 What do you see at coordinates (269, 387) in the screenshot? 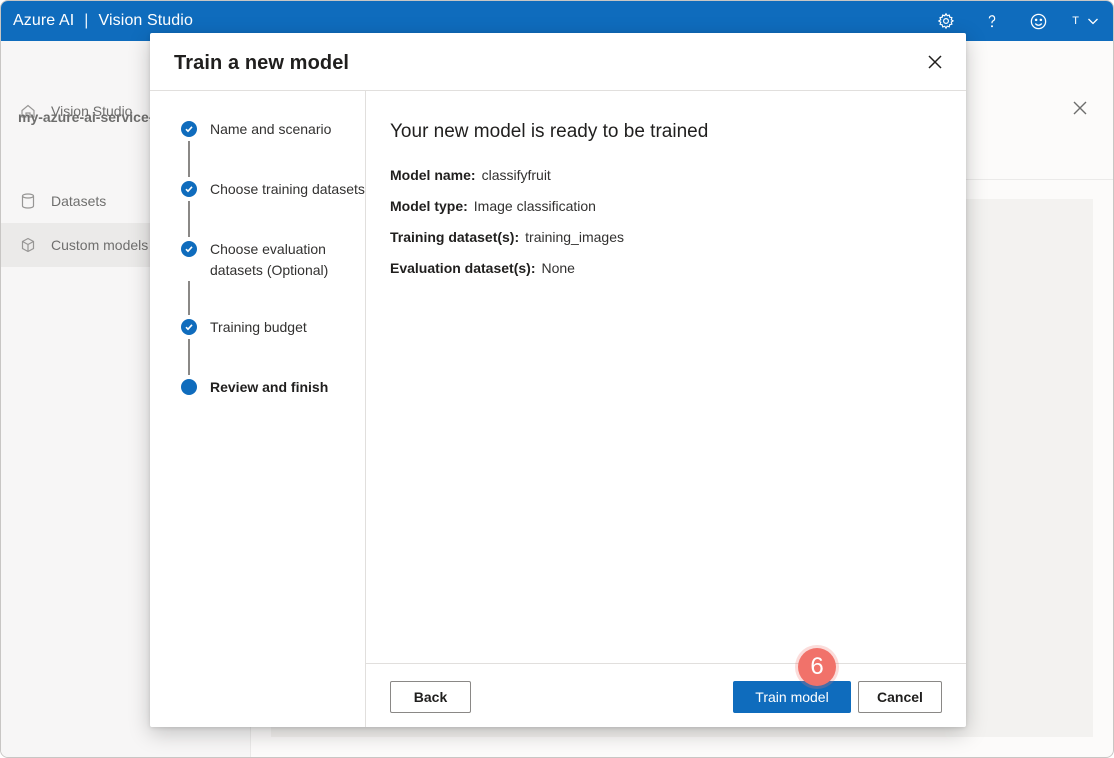
I see `step-label: Review and finish` at bounding box center [269, 387].